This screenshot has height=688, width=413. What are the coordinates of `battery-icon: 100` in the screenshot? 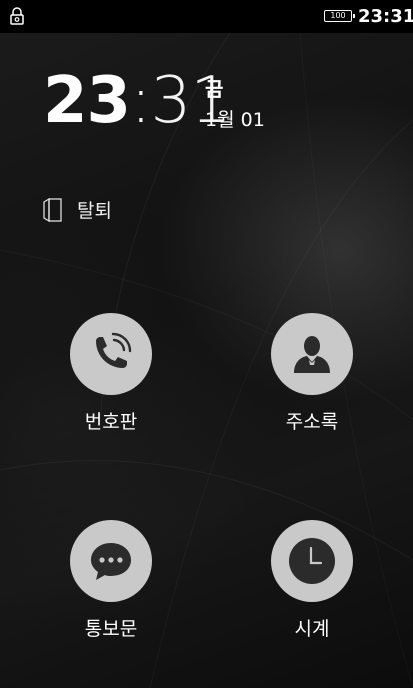 It's located at (339, 16).